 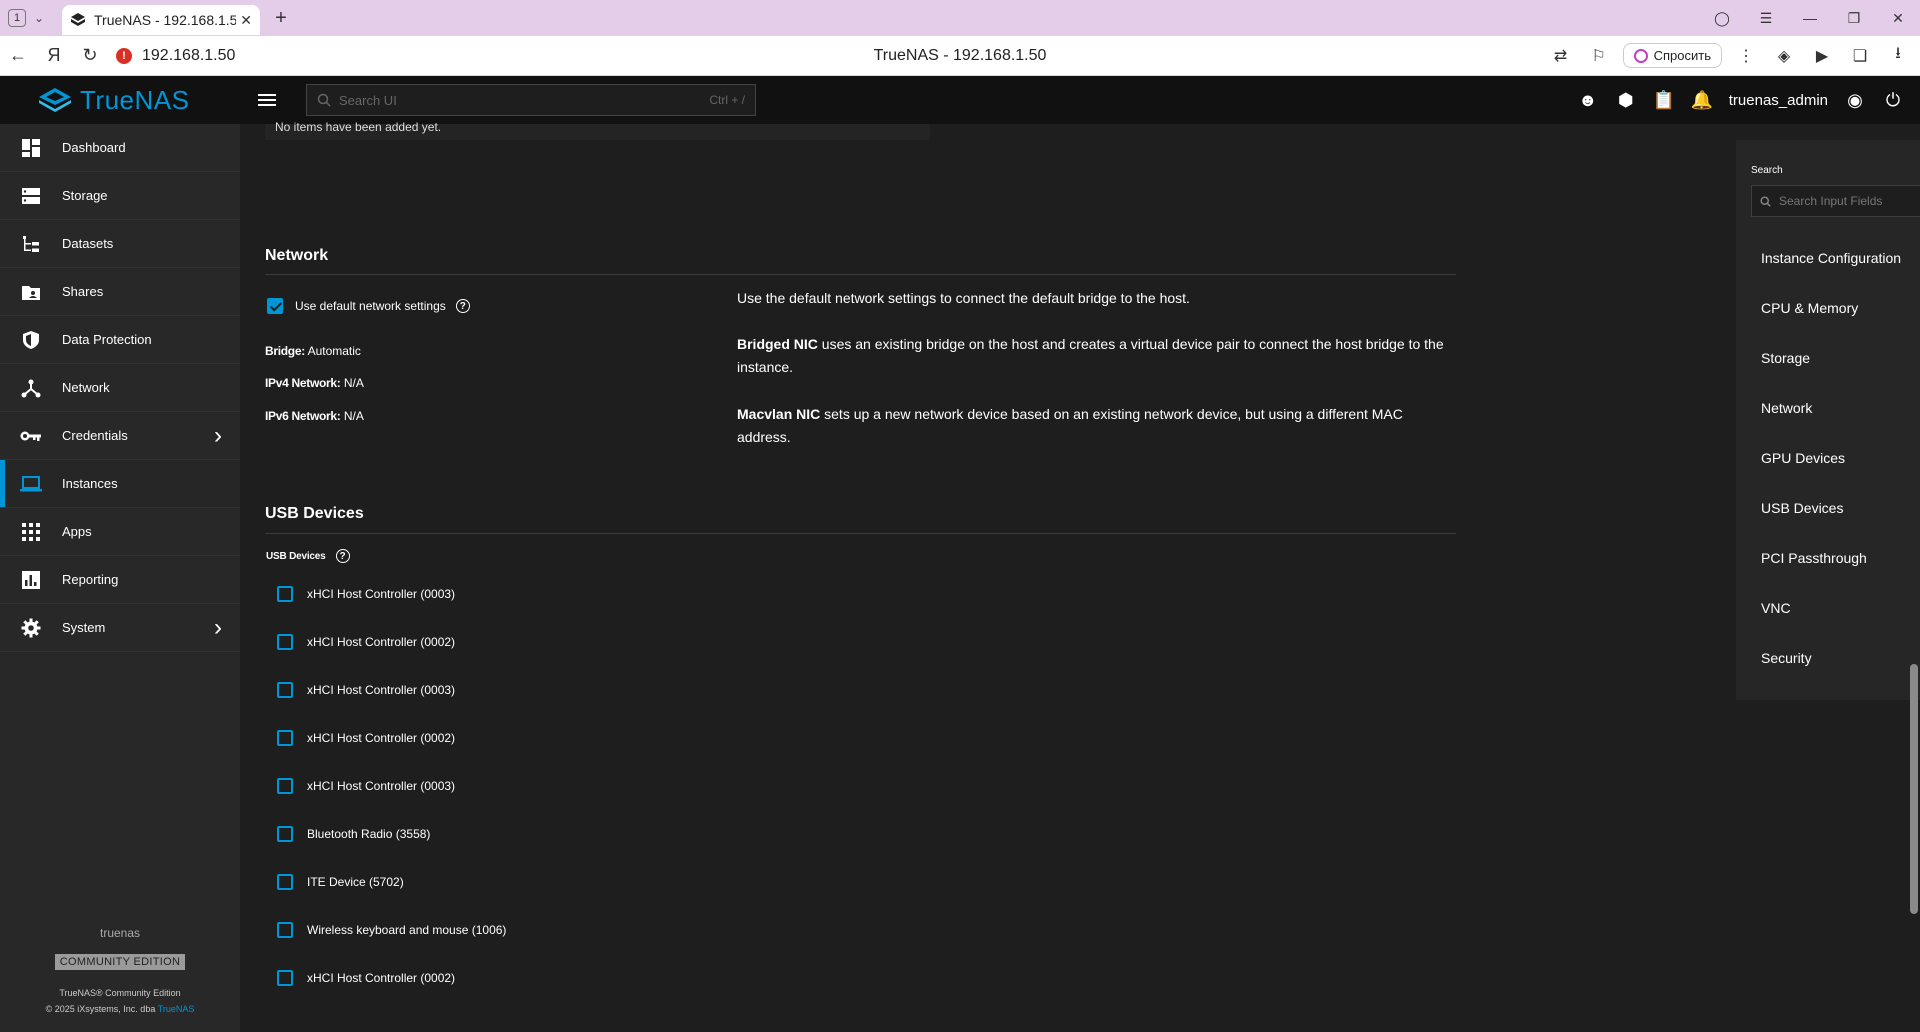 What do you see at coordinates (120, 340) in the screenshot?
I see `sidebar-item-data-protection: Data Protection` at bounding box center [120, 340].